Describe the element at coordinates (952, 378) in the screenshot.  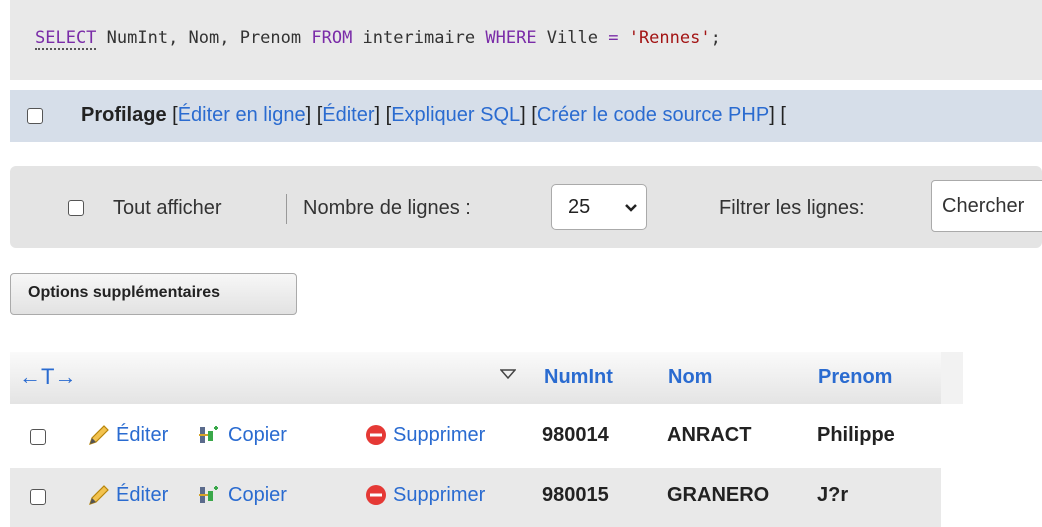
I see `header-spacer` at that location.